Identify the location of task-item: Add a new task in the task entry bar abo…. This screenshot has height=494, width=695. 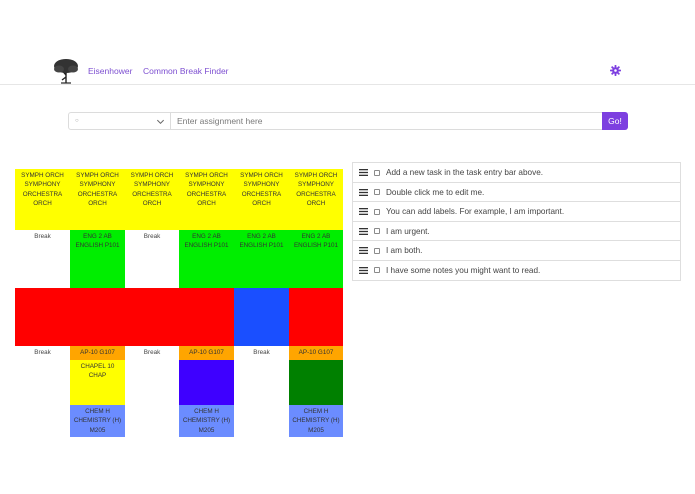
(516, 173).